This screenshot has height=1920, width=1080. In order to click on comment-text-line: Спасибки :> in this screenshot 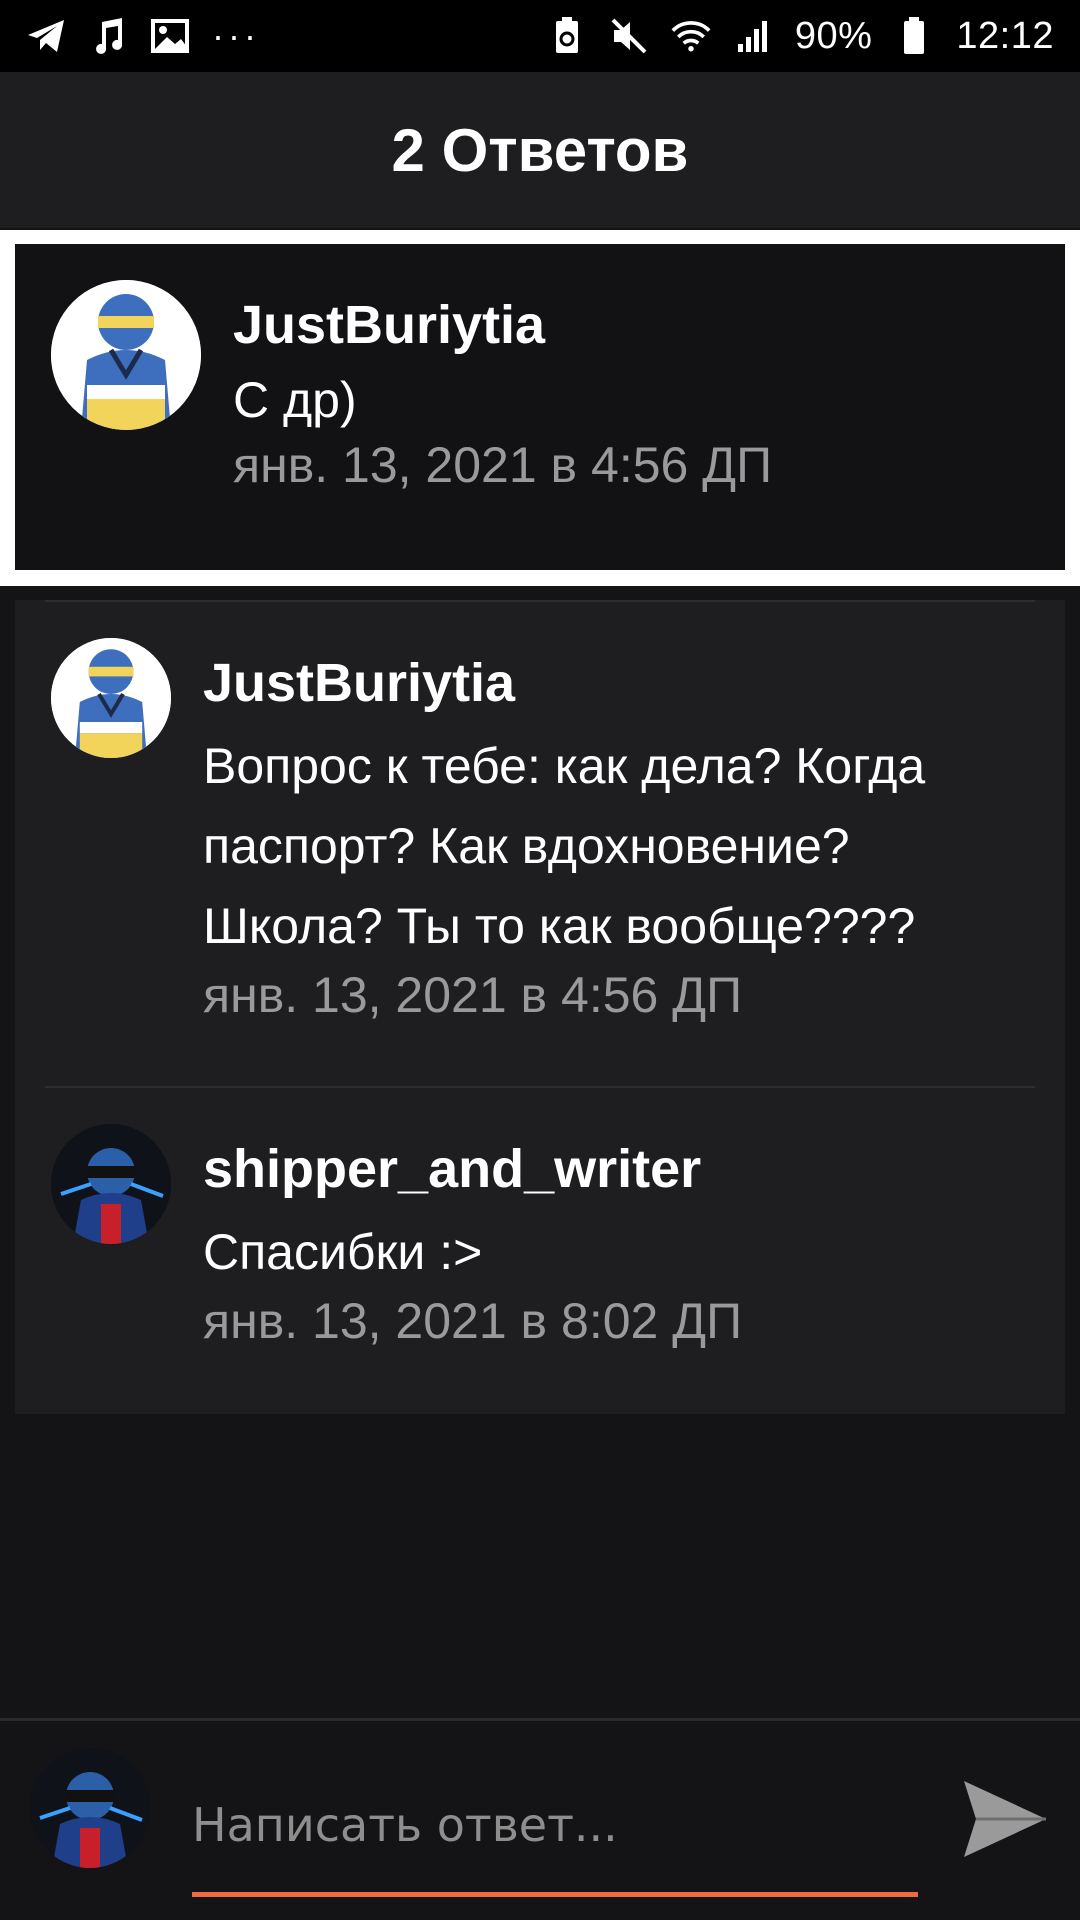, I will do `click(343, 1252)`.